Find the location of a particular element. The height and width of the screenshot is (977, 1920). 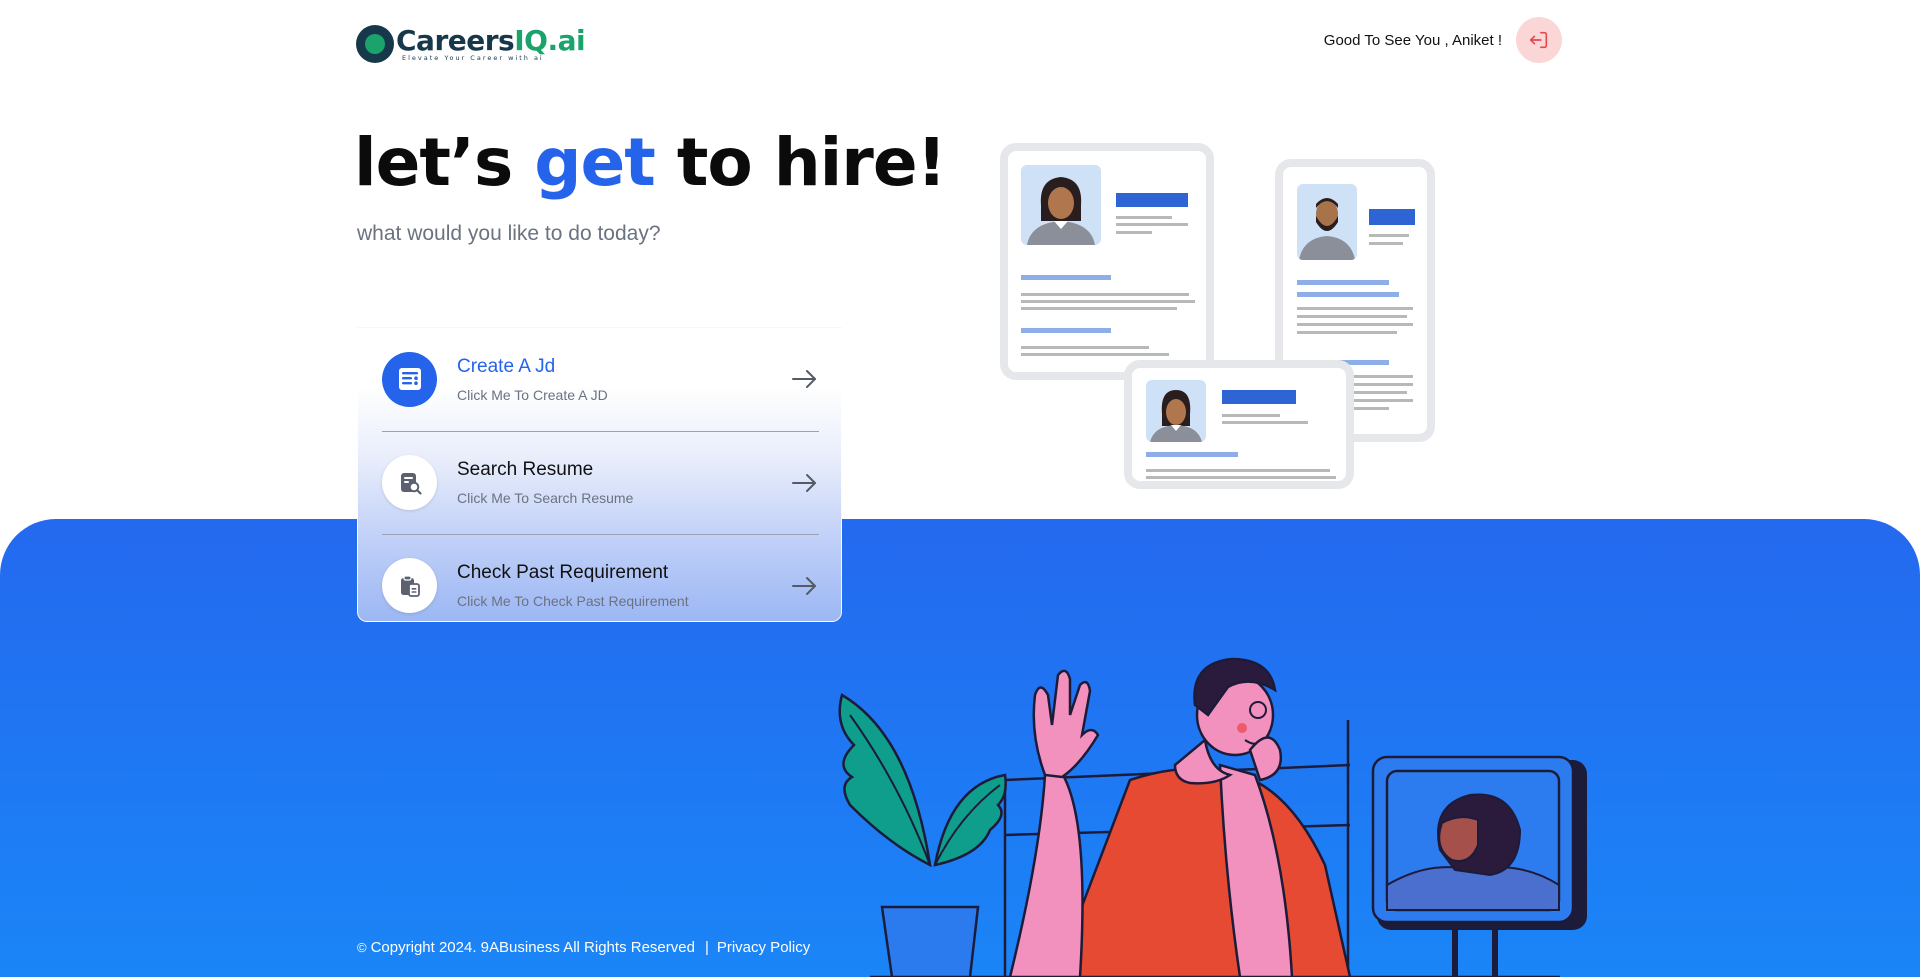

document-search-icon is located at coordinates (411, 483).